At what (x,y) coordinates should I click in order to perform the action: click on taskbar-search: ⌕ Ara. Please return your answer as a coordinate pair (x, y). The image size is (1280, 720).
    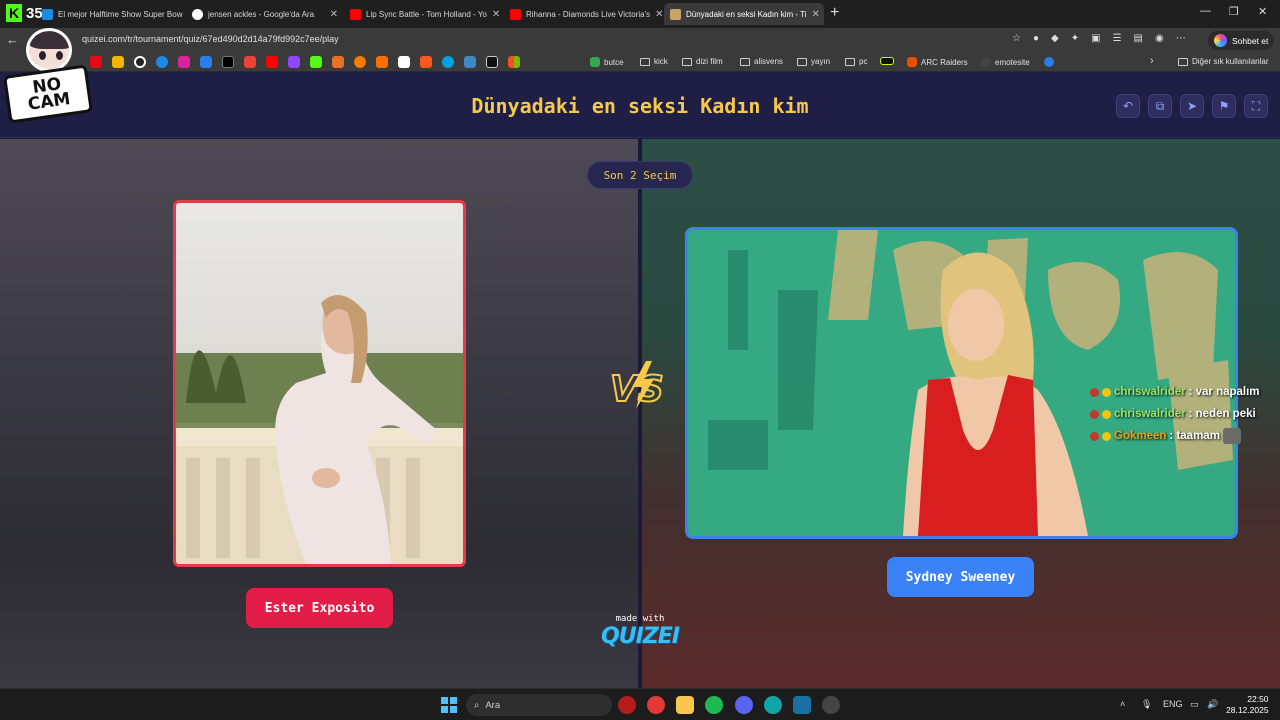
    Looking at the image, I should click on (539, 705).